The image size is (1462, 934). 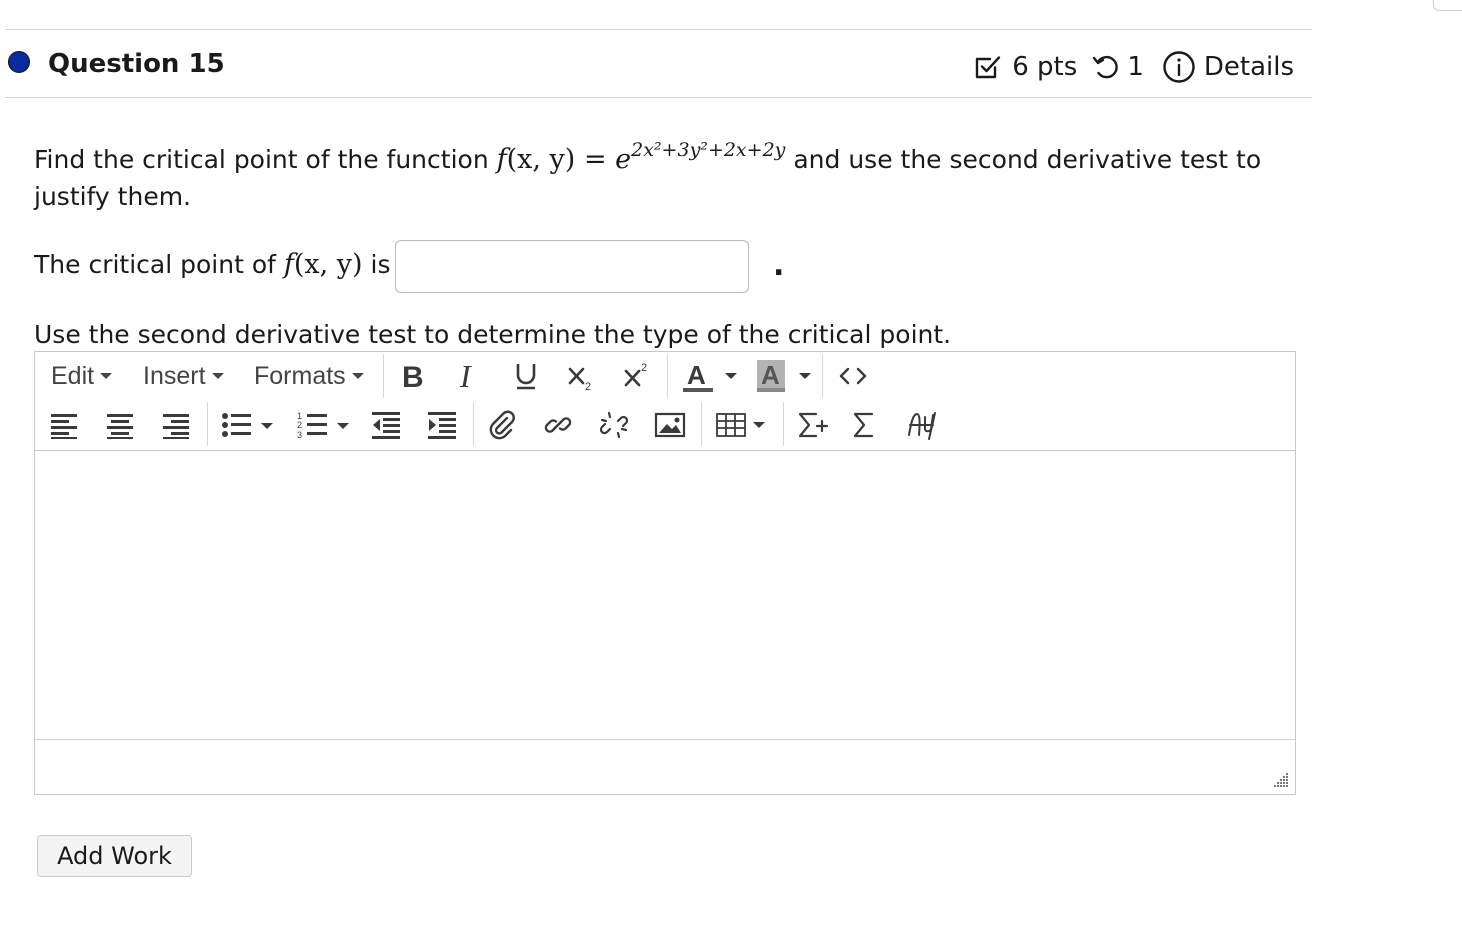 What do you see at coordinates (136, 64) in the screenshot?
I see `question-title: Question 15` at bounding box center [136, 64].